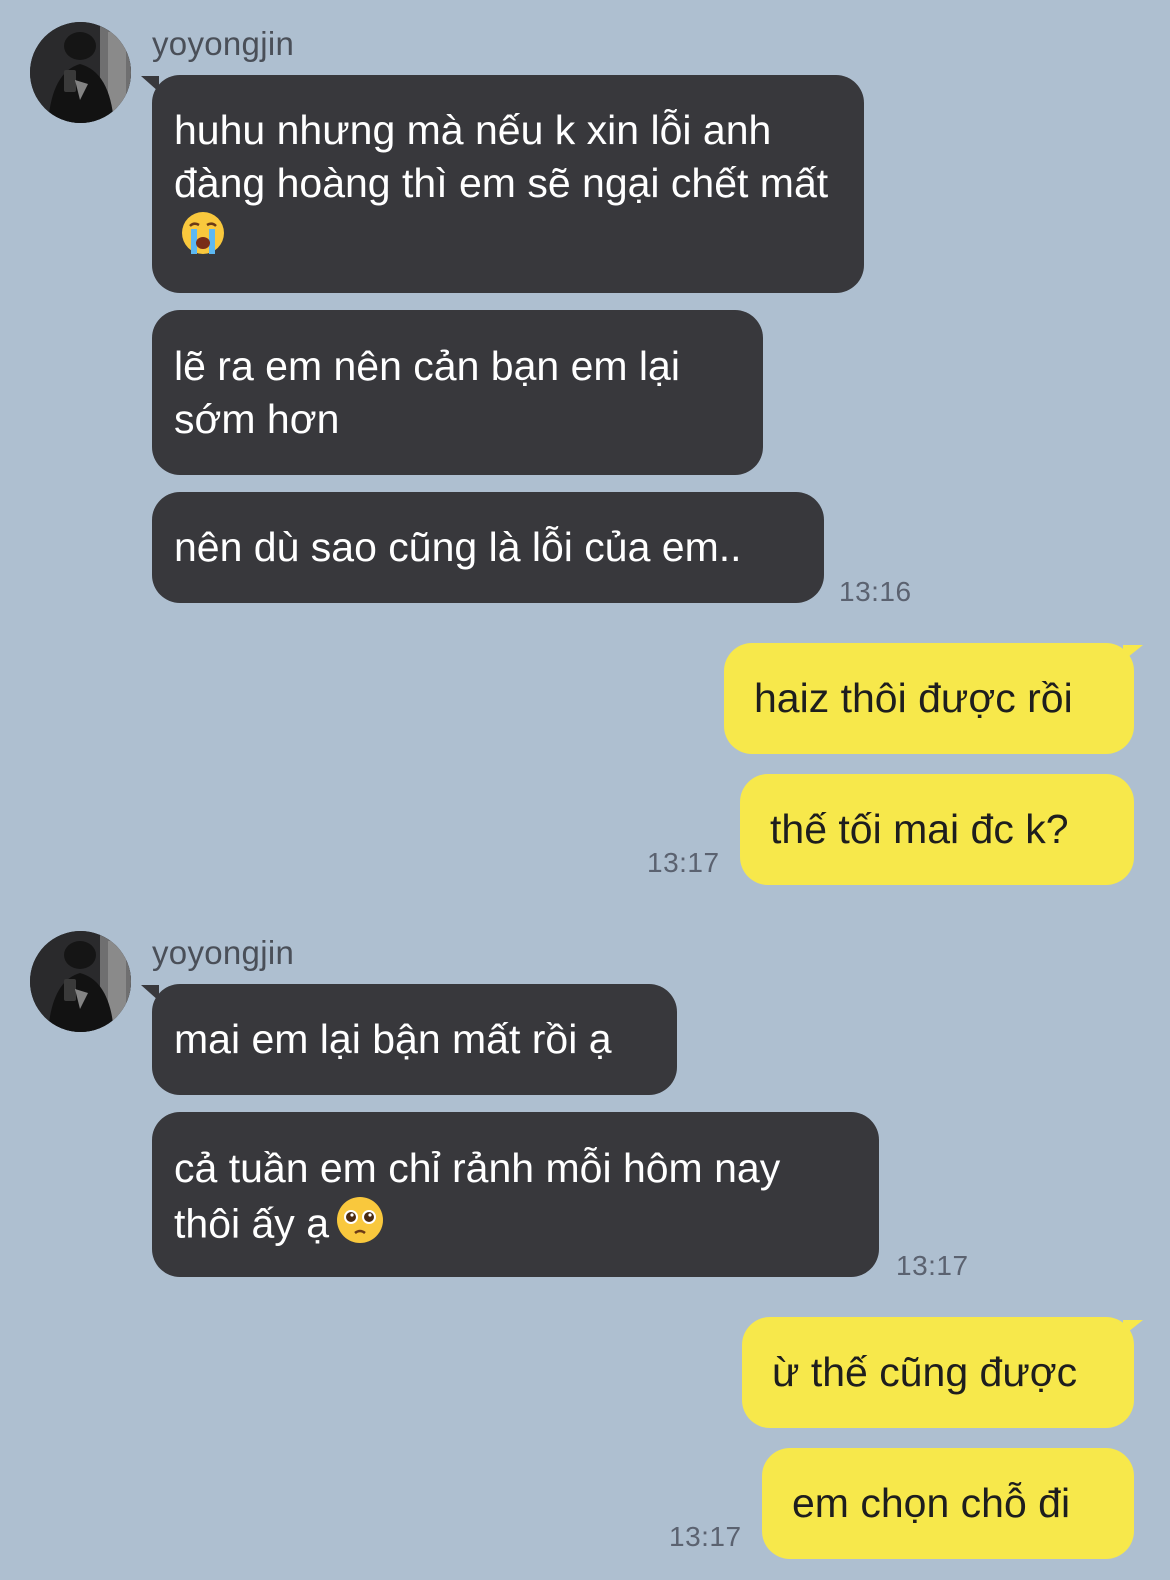 The width and height of the screenshot is (1170, 1580). I want to click on message-bubble: thế tối mai đc k?, so click(937, 829).